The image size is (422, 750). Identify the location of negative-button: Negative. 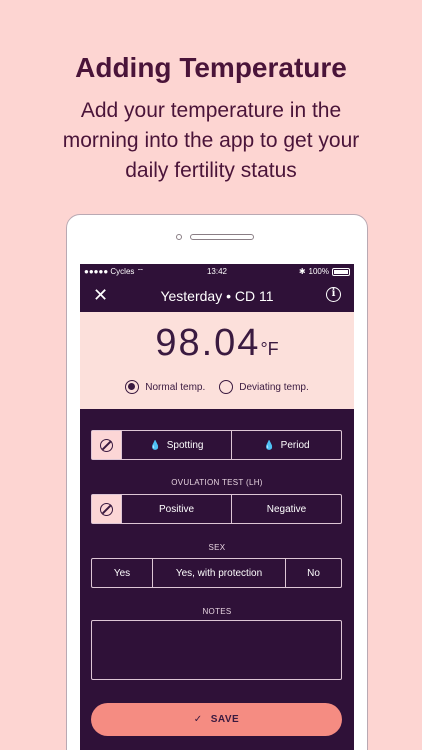
(286, 509).